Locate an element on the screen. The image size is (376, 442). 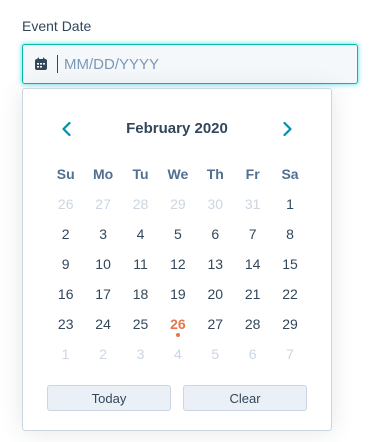
calendar-icon is located at coordinates (41, 64).